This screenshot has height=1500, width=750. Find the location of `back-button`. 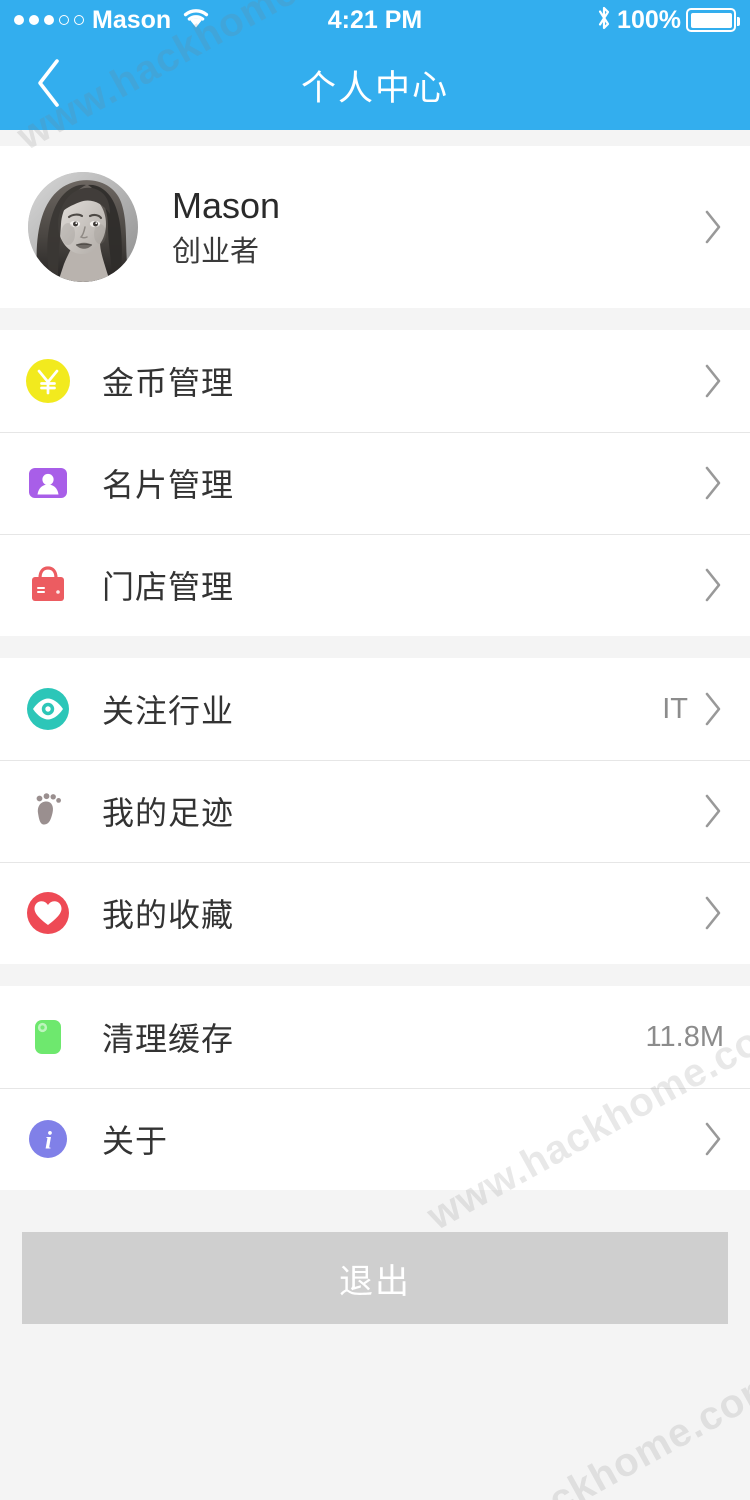

back-button is located at coordinates (49, 85).